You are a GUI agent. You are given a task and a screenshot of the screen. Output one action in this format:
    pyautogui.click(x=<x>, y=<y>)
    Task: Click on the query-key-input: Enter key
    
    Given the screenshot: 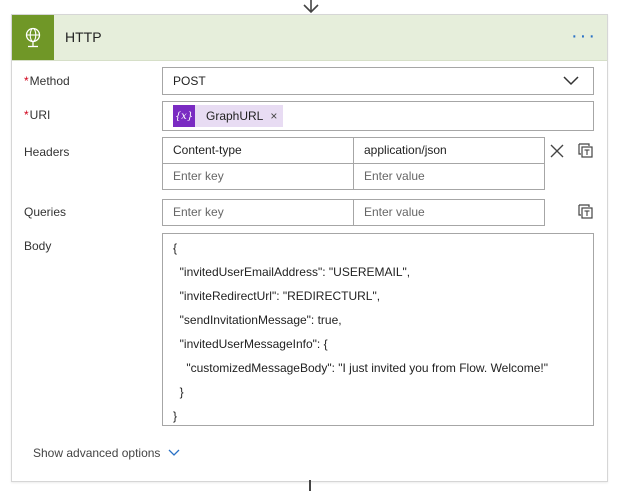 What is the action you would take?
    pyautogui.click(x=258, y=212)
    